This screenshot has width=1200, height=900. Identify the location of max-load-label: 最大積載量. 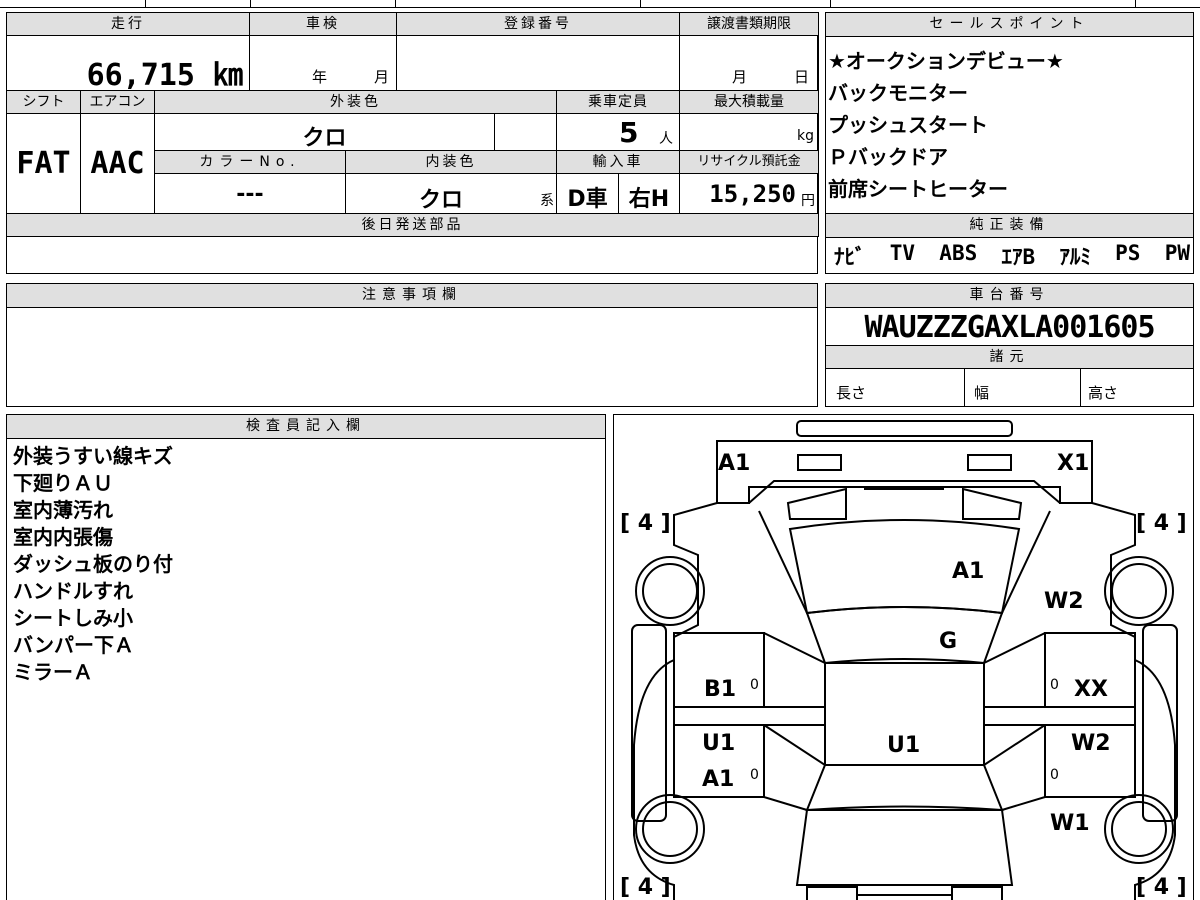
(749, 102).